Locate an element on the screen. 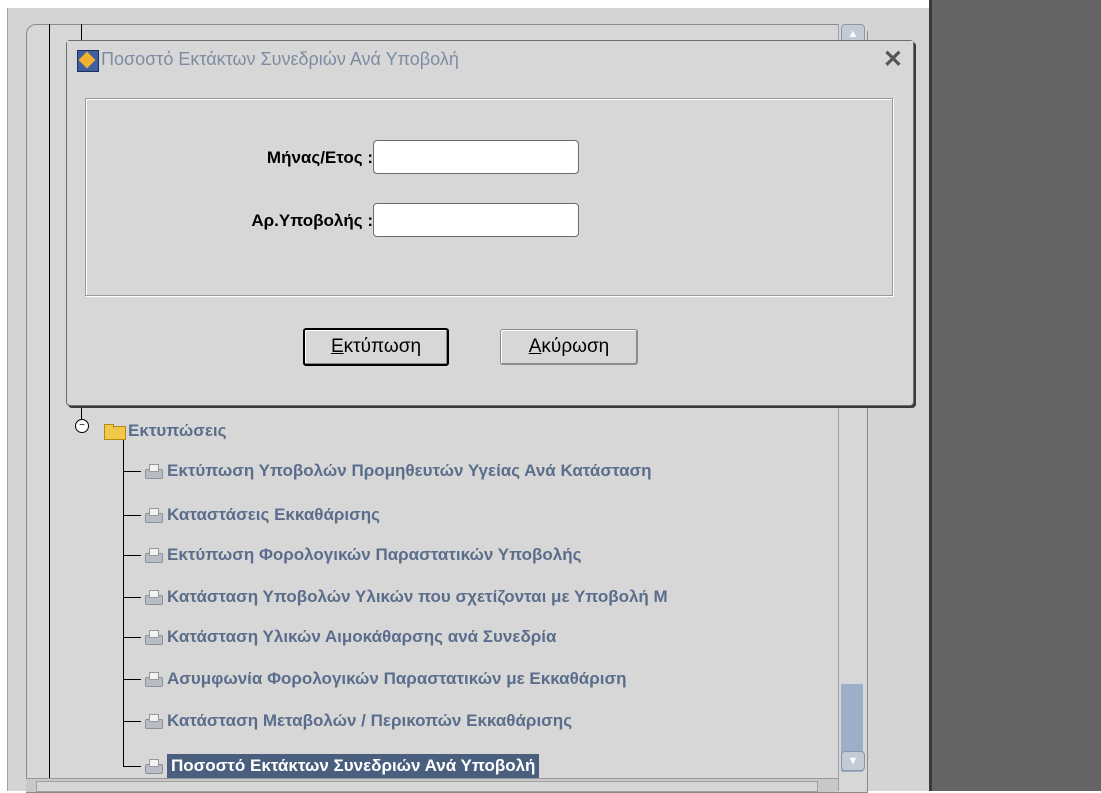 The image size is (1101, 793). tree-item: Καταστάσεις Εκκαθάρισης is located at coordinates (261, 515).